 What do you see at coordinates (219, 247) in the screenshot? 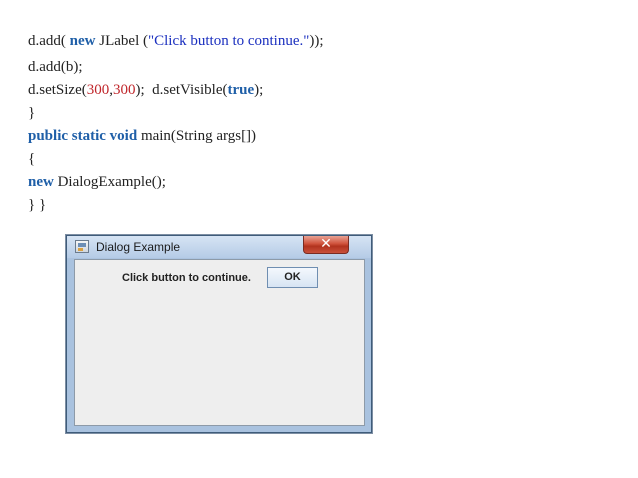
I see `dialog-titlebar: Dialog Example ✕` at bounding box center [219, 247].